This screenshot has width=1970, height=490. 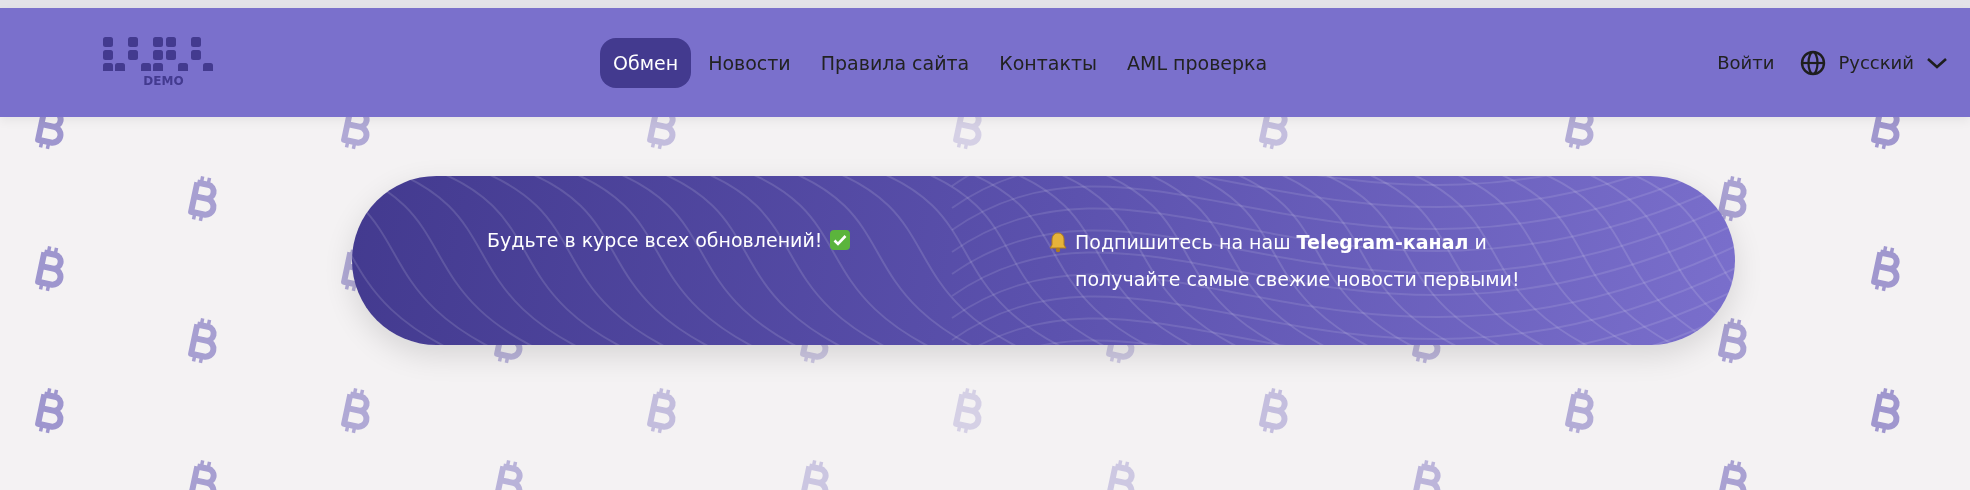 What do you see at coordinates (749, 62) in the screenshot?
I see `nav-link: Новости` at bounding box center [749, 62].